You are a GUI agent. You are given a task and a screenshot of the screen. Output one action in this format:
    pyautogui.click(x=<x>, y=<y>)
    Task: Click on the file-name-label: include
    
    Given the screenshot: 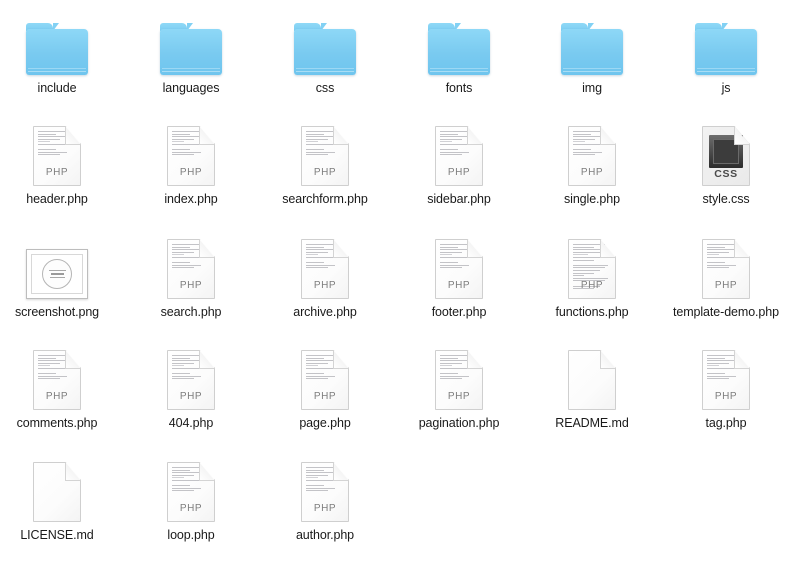 What is the action you would take?
    pyautogui.click(x=57, y=88)
    